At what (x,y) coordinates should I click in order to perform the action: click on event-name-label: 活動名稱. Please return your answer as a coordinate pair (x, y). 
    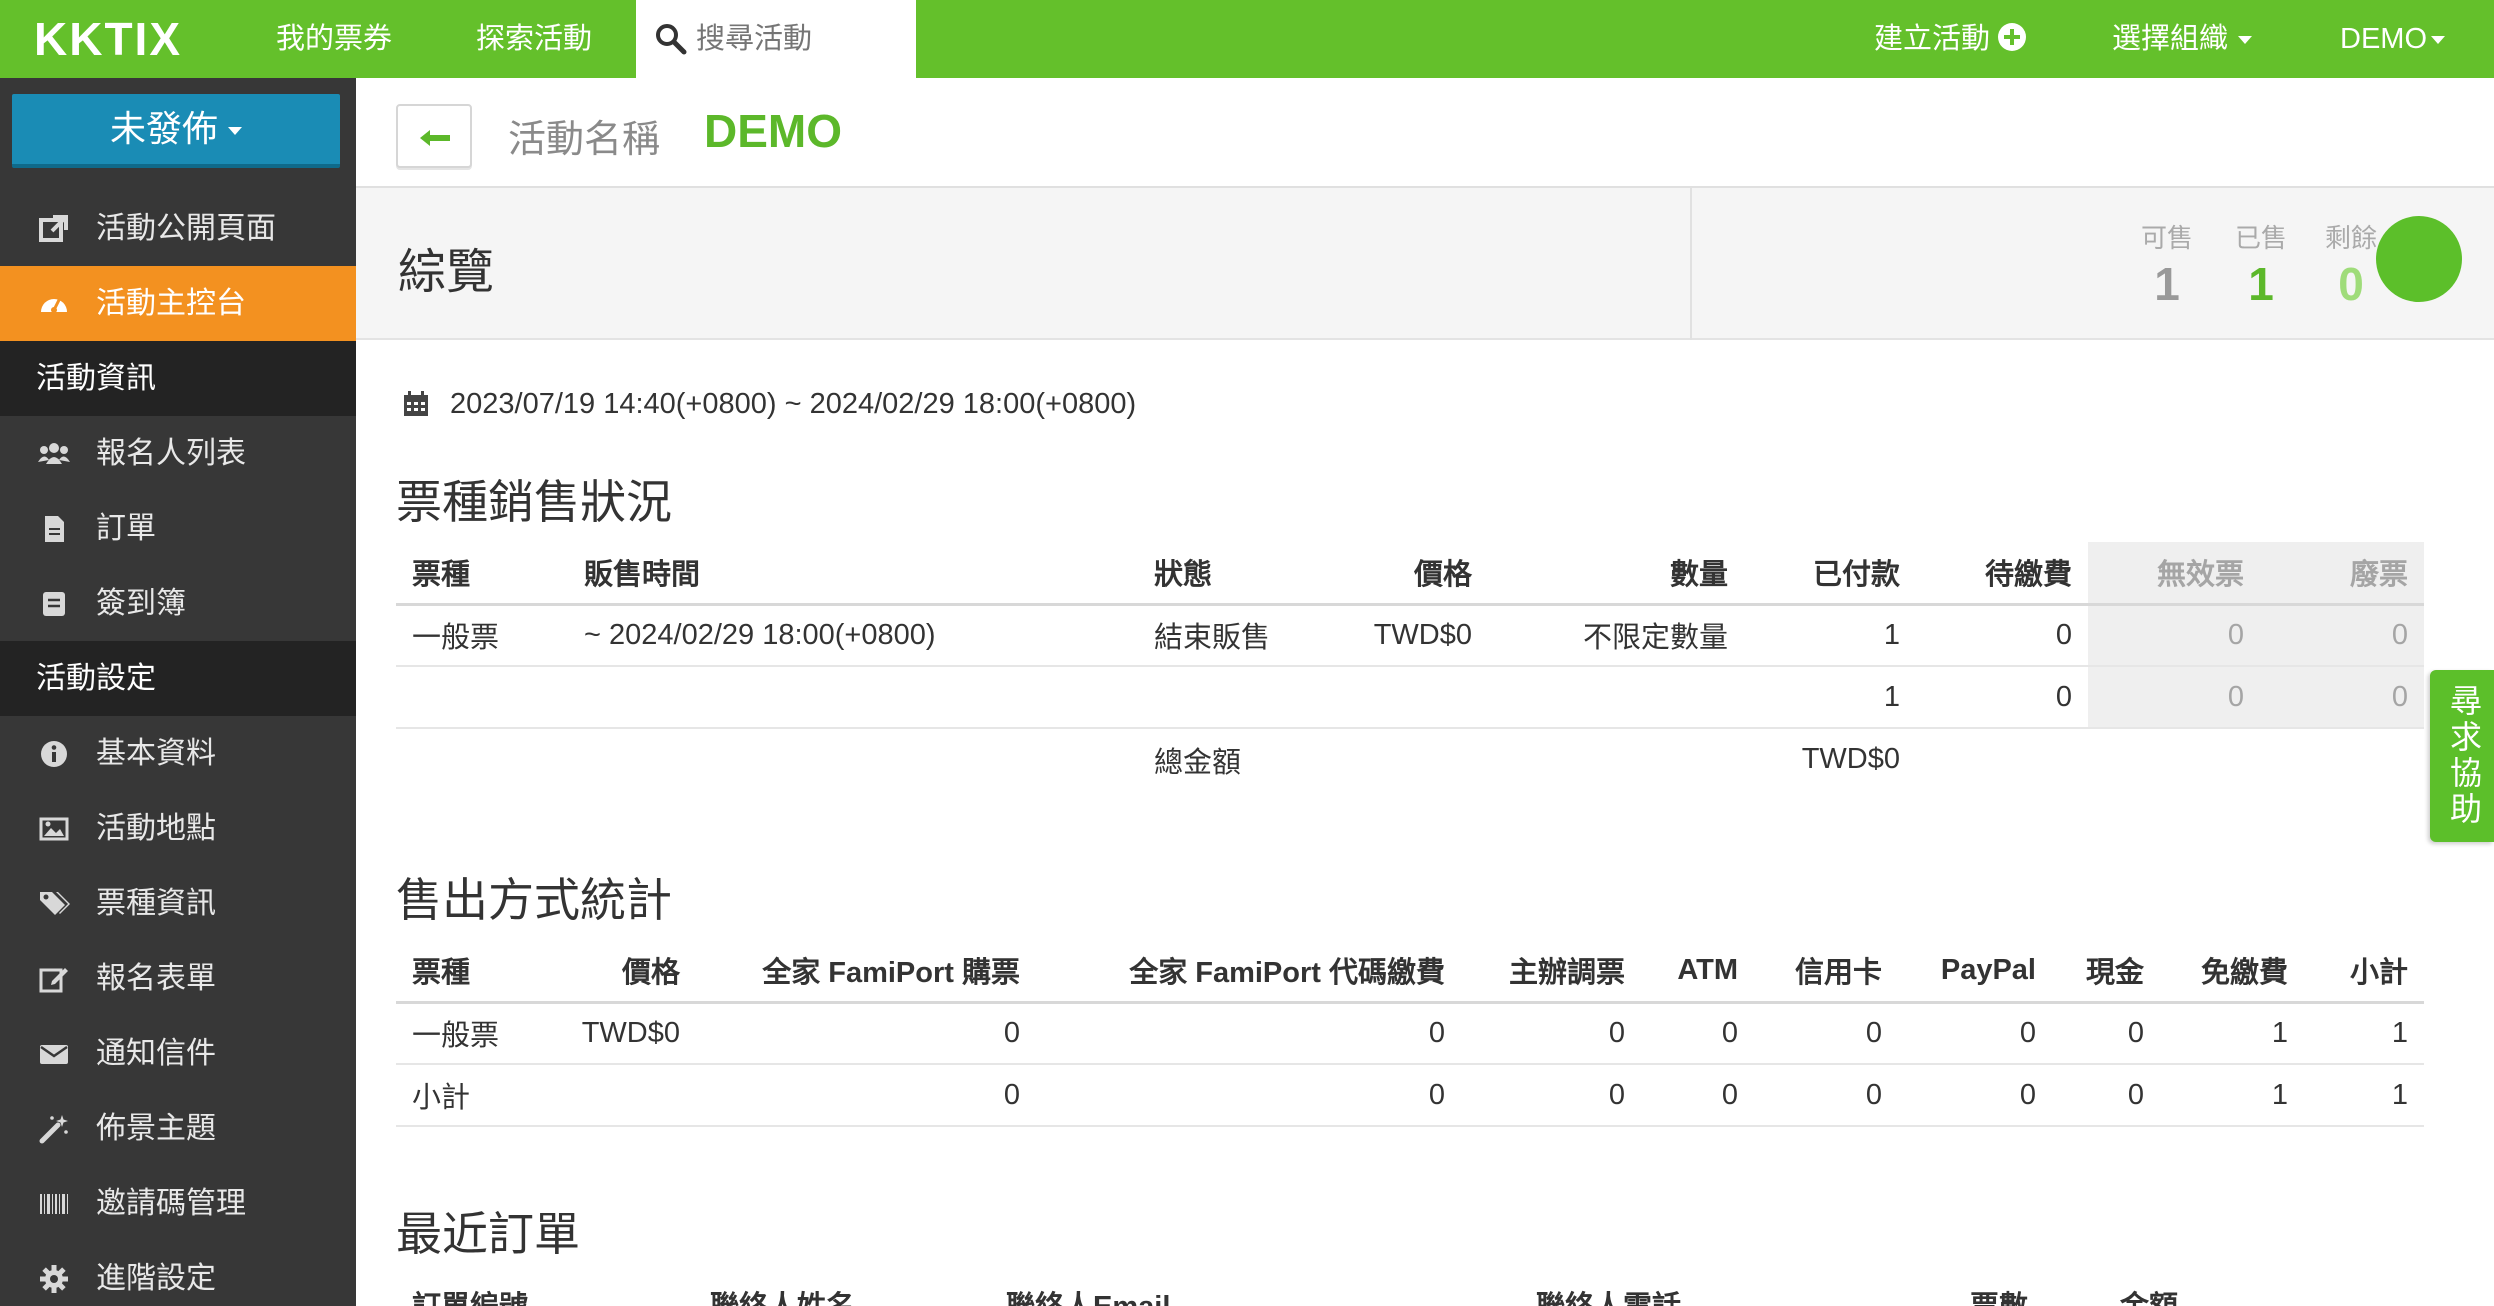
    Looking at the image, I should click on (584, 140).